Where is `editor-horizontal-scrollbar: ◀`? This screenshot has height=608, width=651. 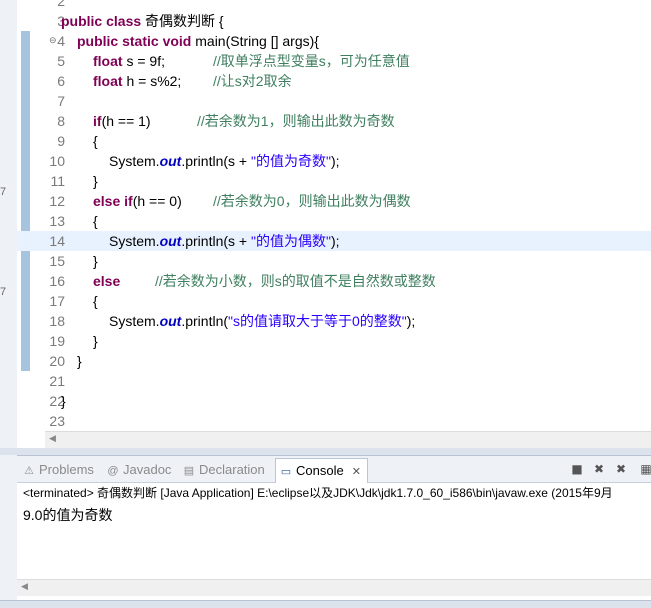 editor-horizontal-scrollbar: ◀ is located at coordinates (348, 440).